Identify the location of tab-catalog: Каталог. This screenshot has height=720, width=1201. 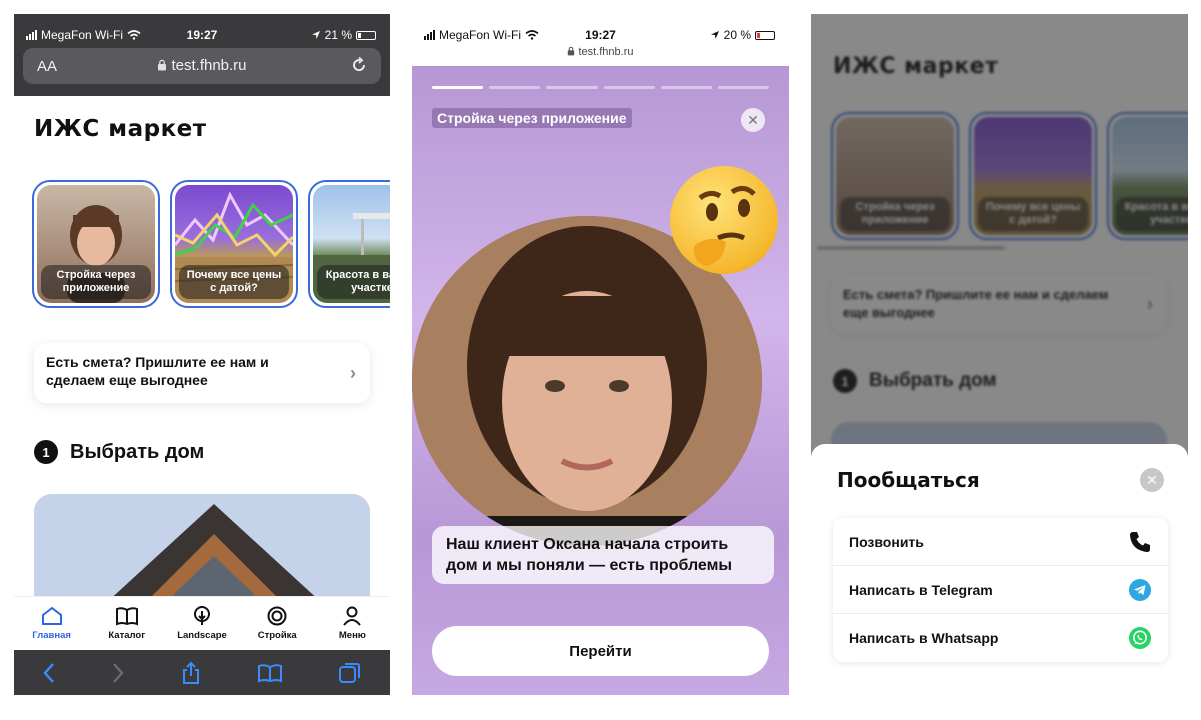
(126, 623).